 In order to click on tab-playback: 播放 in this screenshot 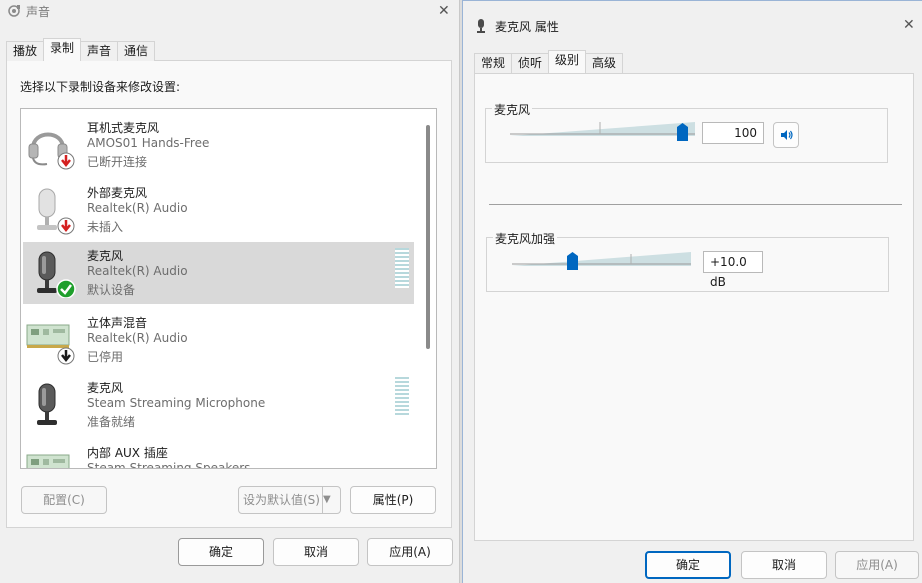, I will do `click(25, 51)`.